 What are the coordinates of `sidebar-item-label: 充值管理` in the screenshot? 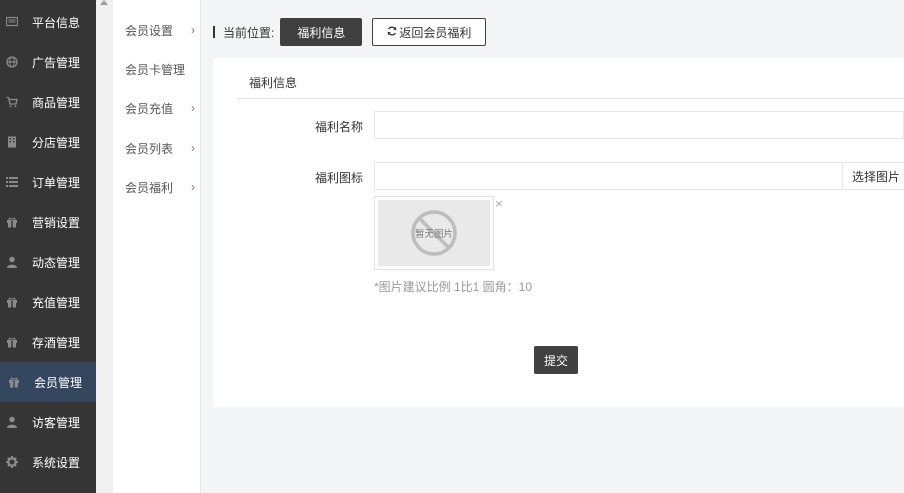 It's located at (56, 302).